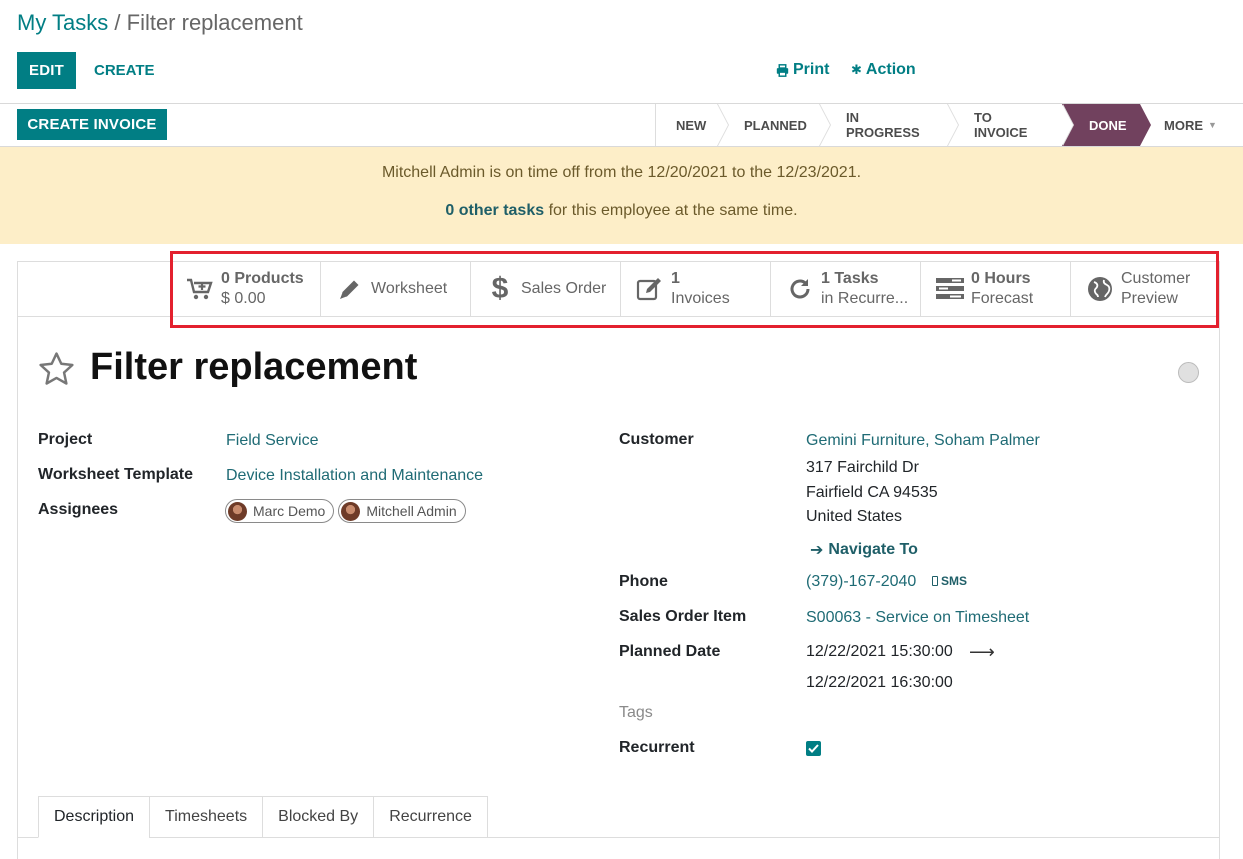 The image size is (1243, 859). I want to click on recurrent-label: Recurrent, so click(657, 747).